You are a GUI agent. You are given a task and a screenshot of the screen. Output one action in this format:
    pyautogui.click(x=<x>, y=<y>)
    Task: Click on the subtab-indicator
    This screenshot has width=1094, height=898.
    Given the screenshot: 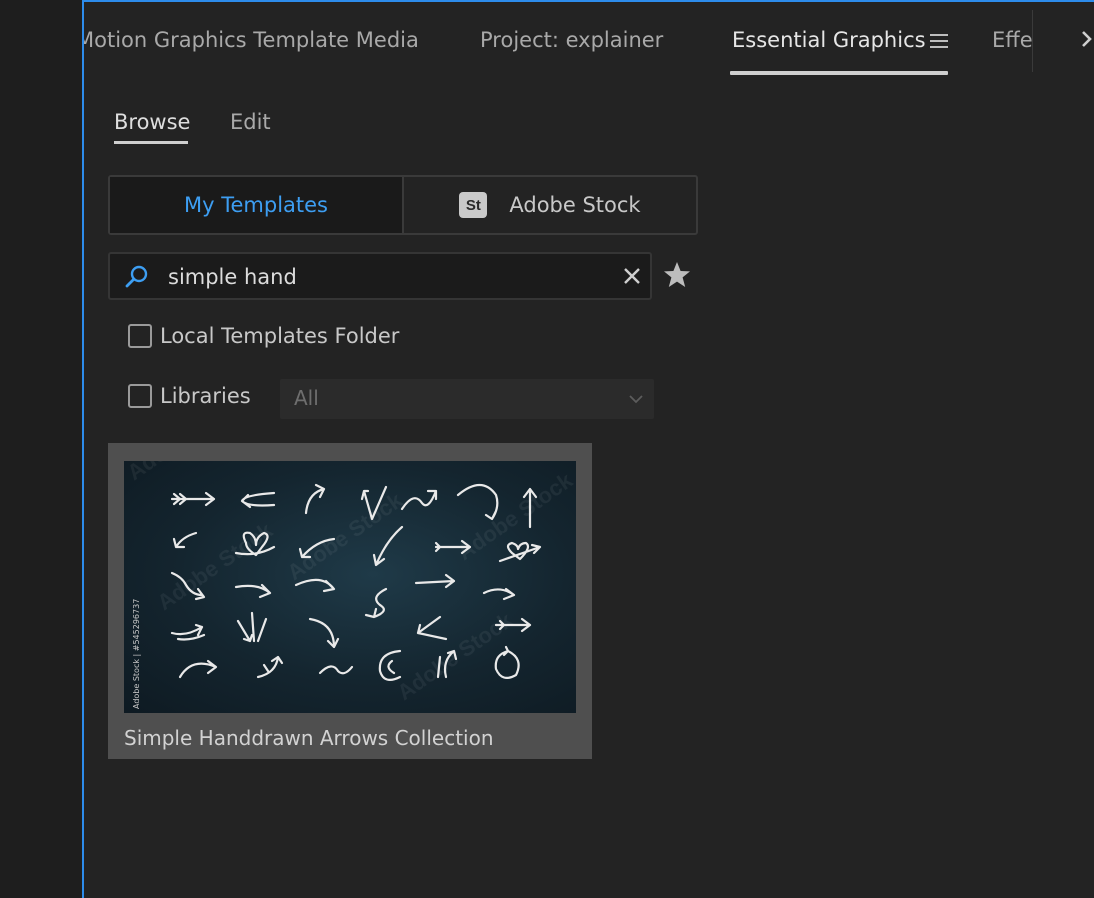 What is the action you would take?
    pyautogui.click(x=151, y=142)
    